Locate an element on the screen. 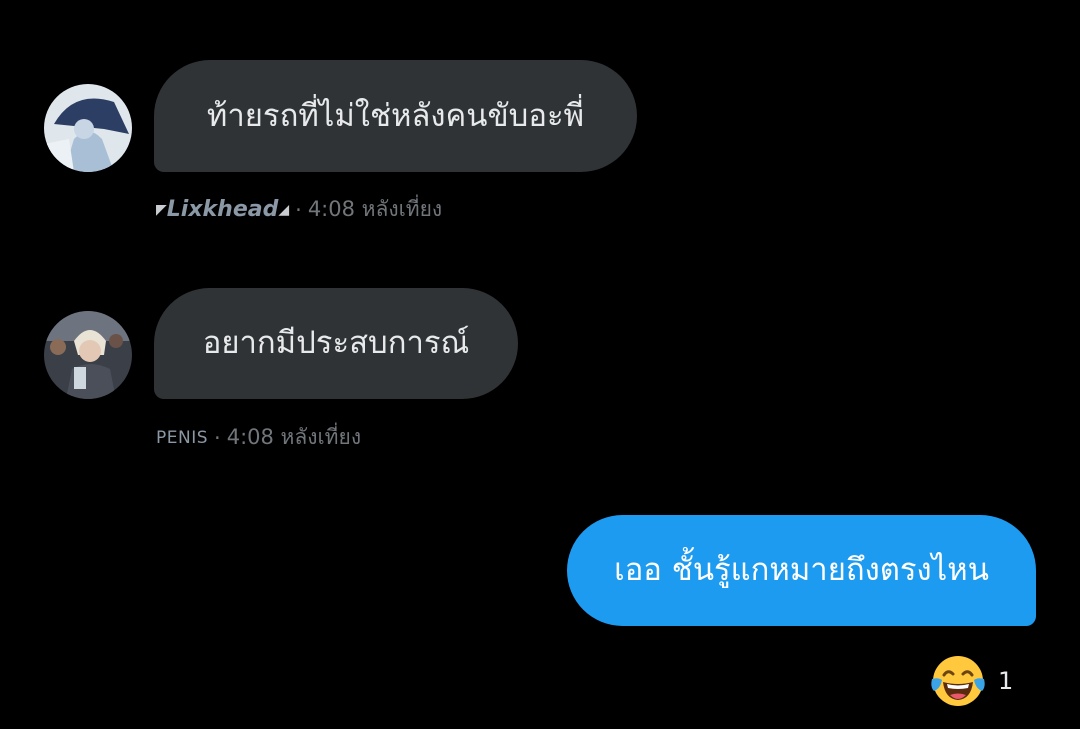 This screenshot has height=729, width=1080. message-bubble: อยากมีประสบการณ์ is located at coordinates (336, 343).